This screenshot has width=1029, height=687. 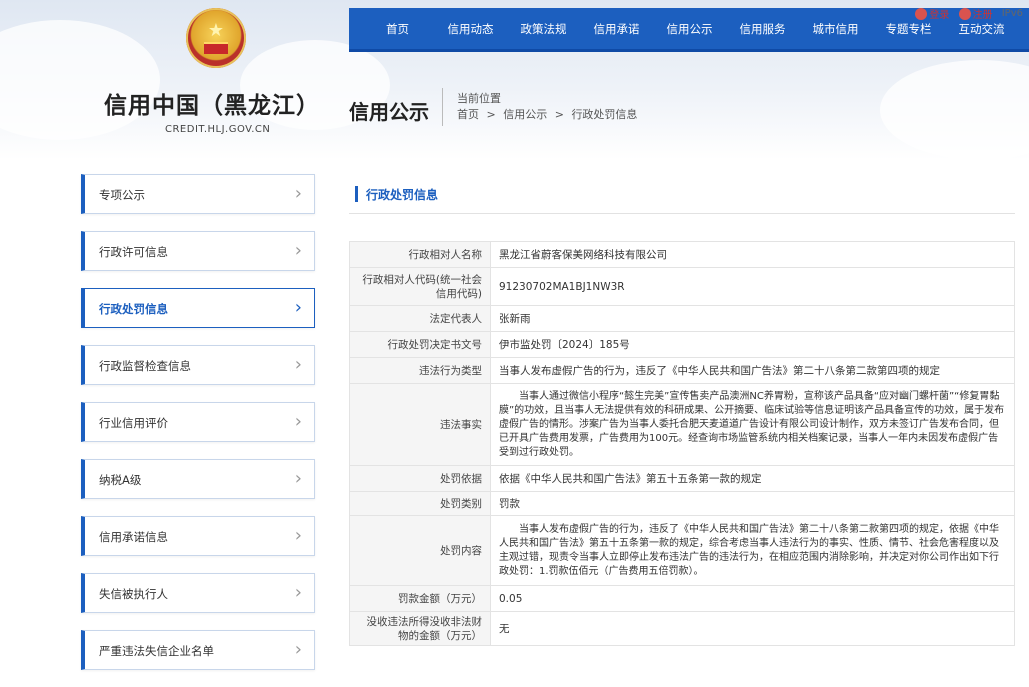 I want to click on sidebar-item-label: 行业信用评价, so click(x=133, y=423).